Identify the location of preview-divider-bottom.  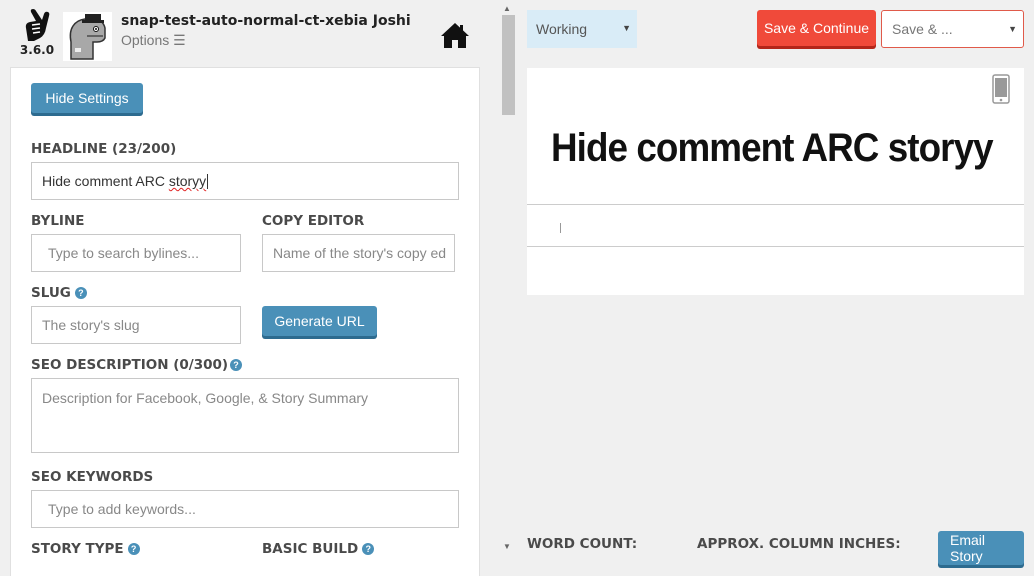
(775, 246).